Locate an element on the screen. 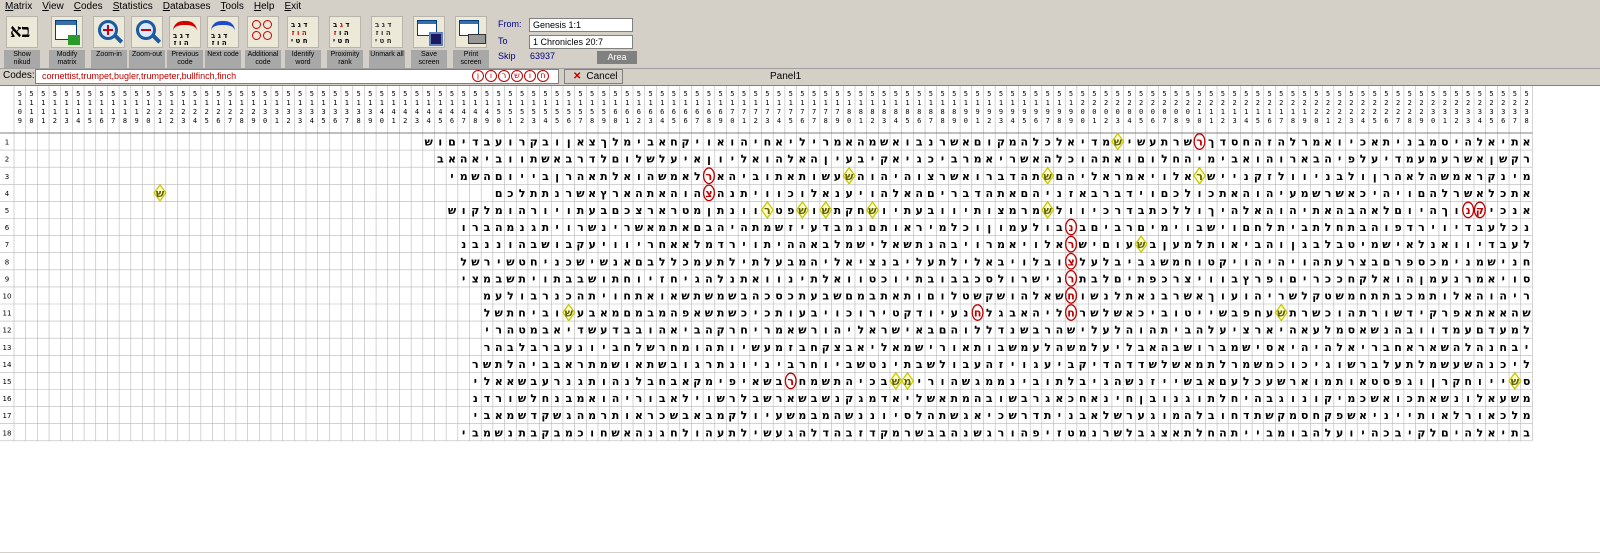 The height and width of the screenshot is (553, 1600). column-header: 5176 is located at coordinates (802, 107).